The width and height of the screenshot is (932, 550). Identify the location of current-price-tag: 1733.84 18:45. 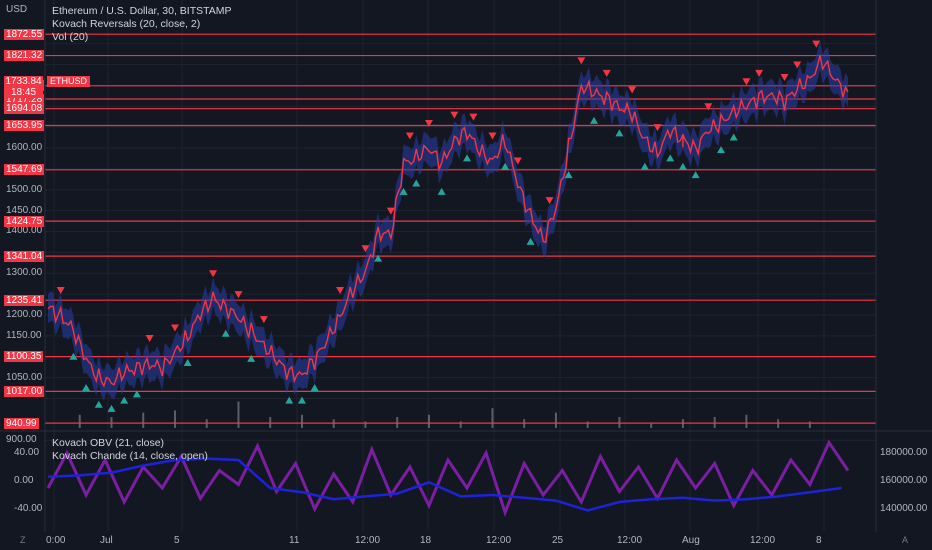
(23, 87).